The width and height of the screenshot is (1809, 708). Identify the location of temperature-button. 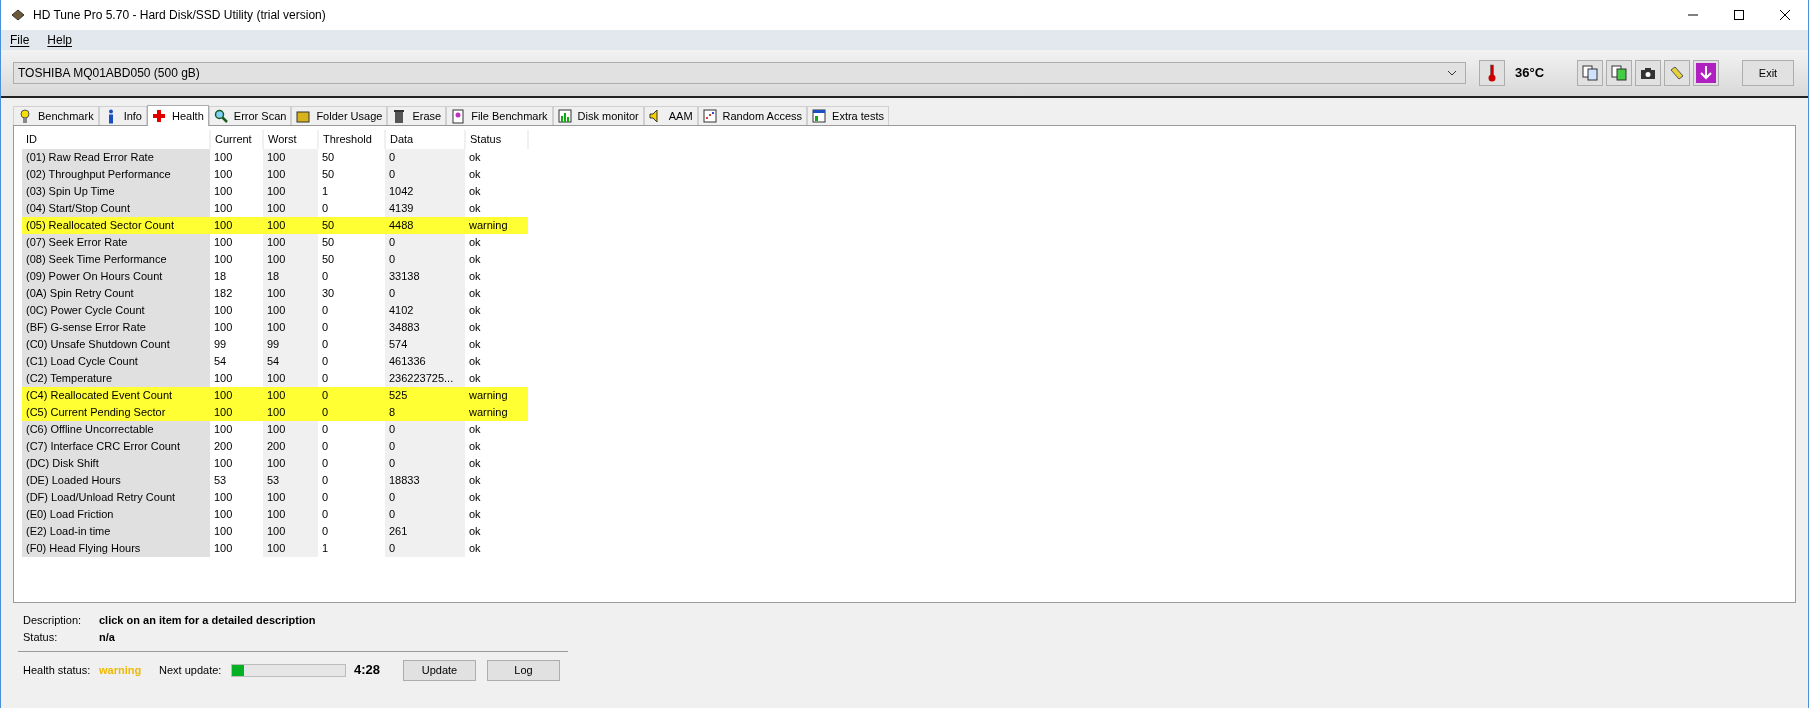
(1492, 73).